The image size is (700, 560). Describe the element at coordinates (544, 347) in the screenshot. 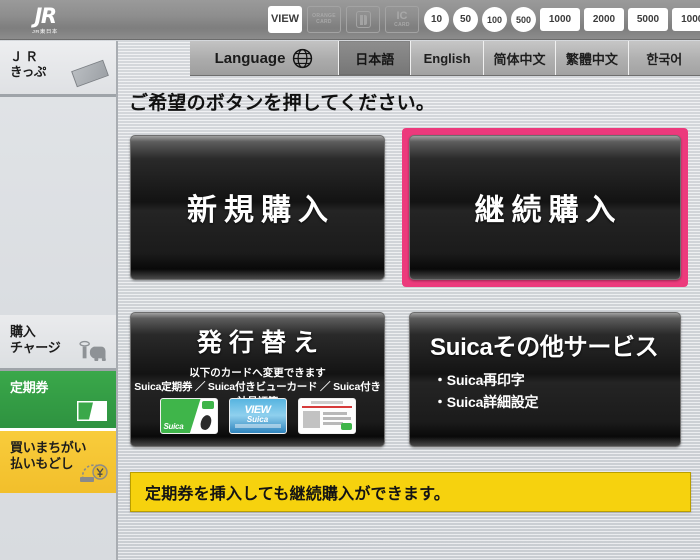

I see `suica-services-label: Suicaその他サービス` at that location.